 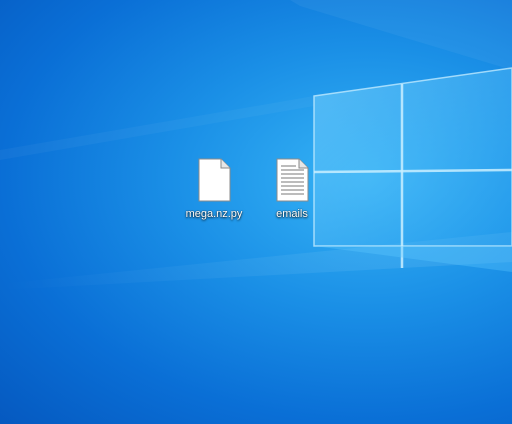 What do you see at coordinates (292, 180) in the screenshot?
I see `text-document-icon` at bounding box center [292, 180].